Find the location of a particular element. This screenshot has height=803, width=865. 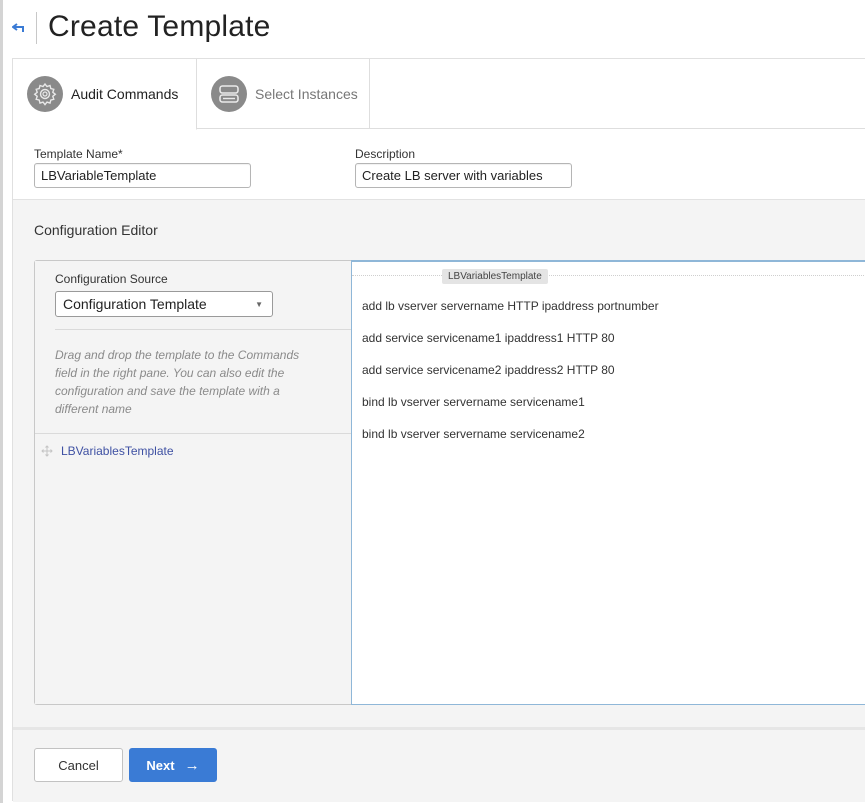

cancel-label: Cancel is located at coordinates (78, 765).